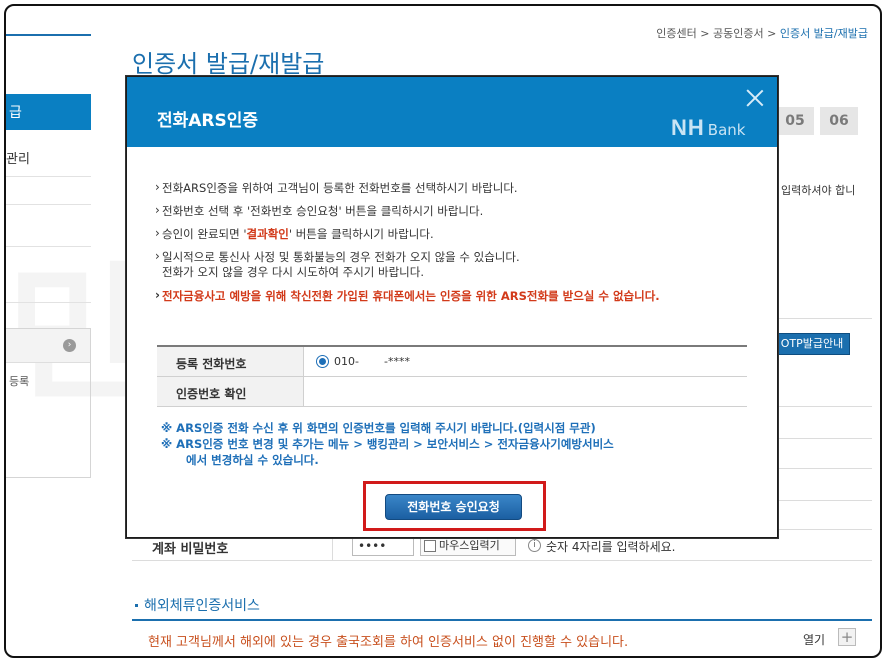  Describe the element at coordinates (726, 130) in the screenshot. I see `logo-bank: Bank` at that location.